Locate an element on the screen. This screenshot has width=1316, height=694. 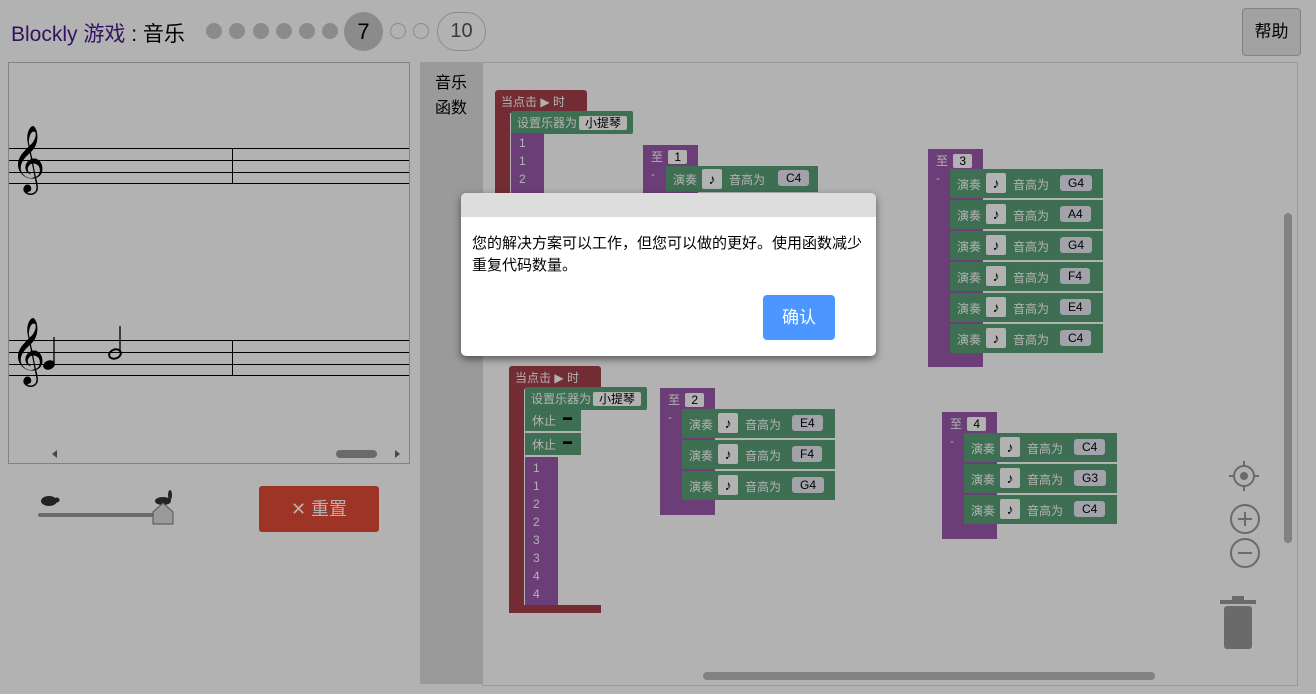
ok-button: 确认 is located at coordinates (799, 317).